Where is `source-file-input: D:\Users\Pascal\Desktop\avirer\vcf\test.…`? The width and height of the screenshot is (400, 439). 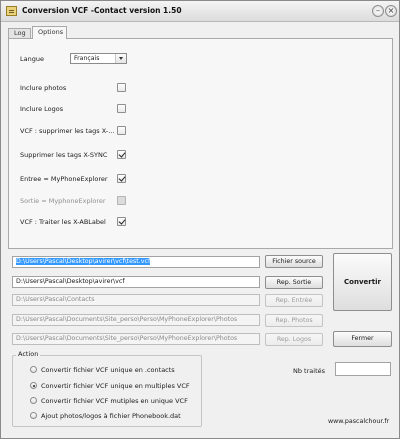
source-file-input: D:\Users\Pascal\Desktop\avirer\vcf\test.… is located at coordinates (136, 262).